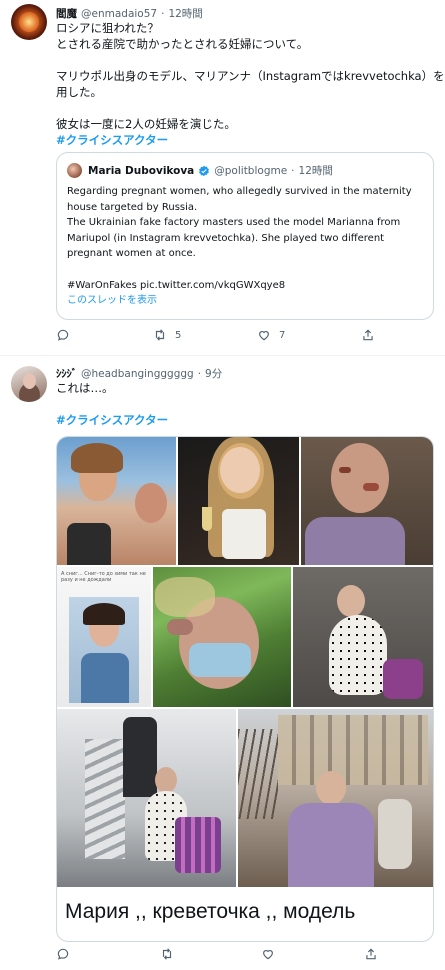 This screenshot has height=970, width=445. I want to click on like-button, so click(272, 954).